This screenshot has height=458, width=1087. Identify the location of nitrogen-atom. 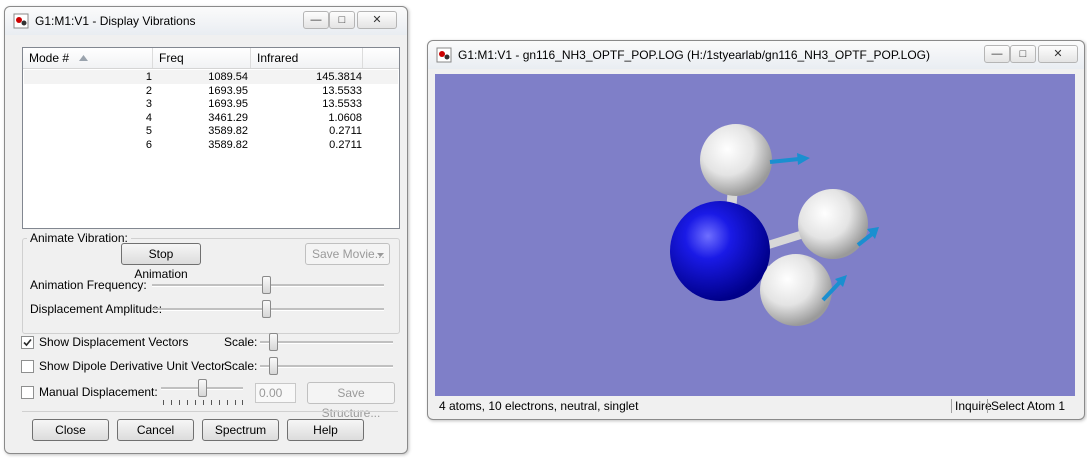
(720, 251).